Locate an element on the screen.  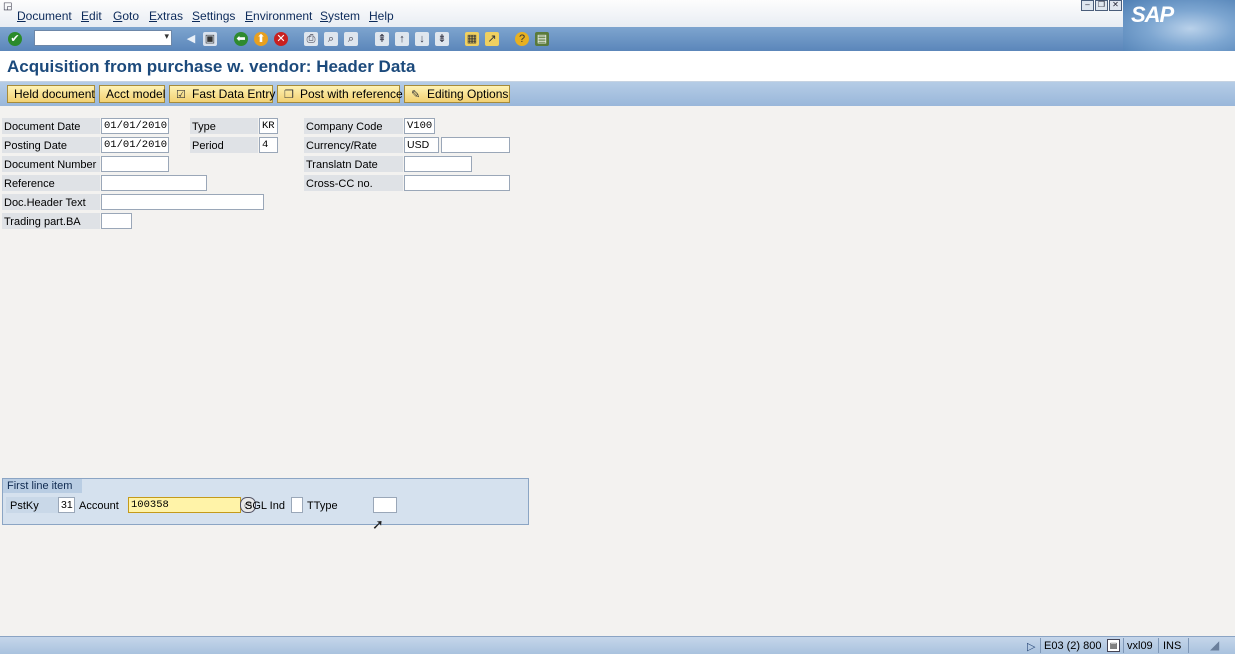
type-field: KR is located at coordinates (268, 126).